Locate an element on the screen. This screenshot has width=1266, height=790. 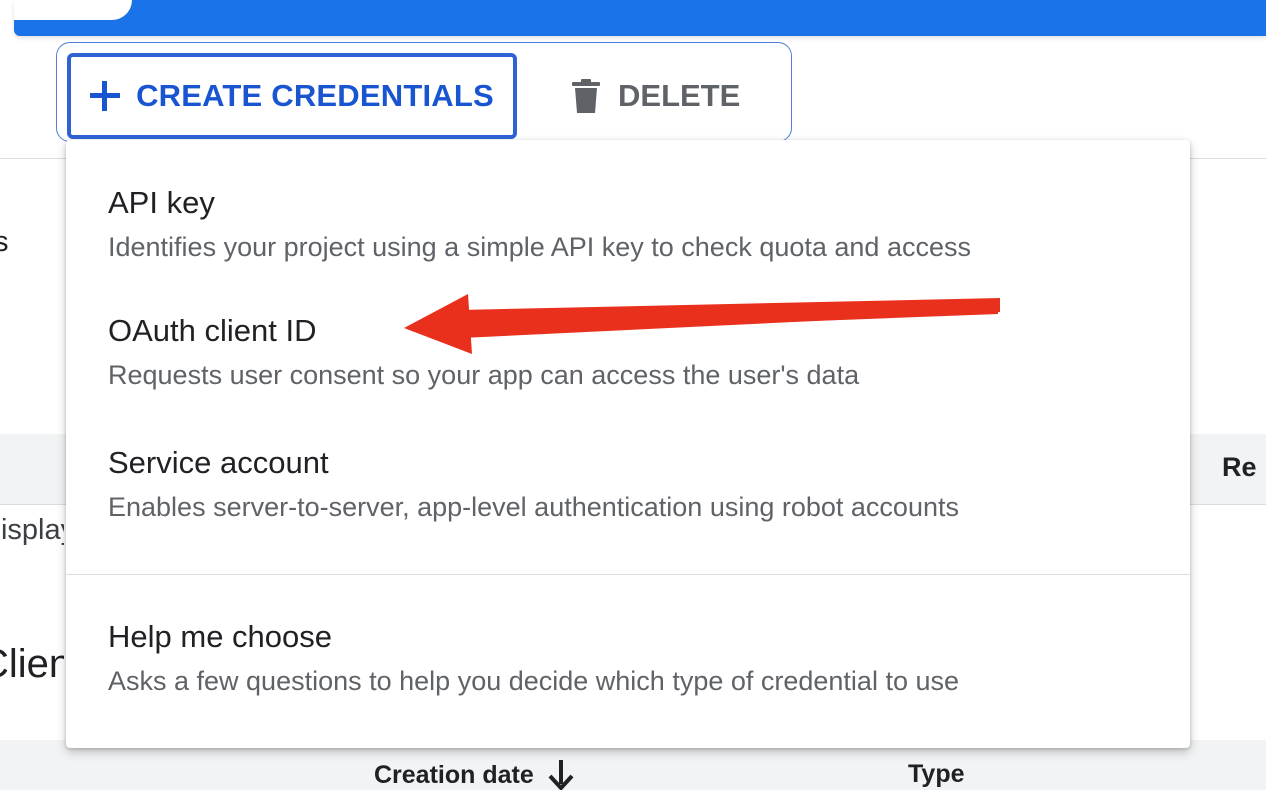
create-credentials-button: CREATE CREDENTIALS is located at coordinates (292, 96).